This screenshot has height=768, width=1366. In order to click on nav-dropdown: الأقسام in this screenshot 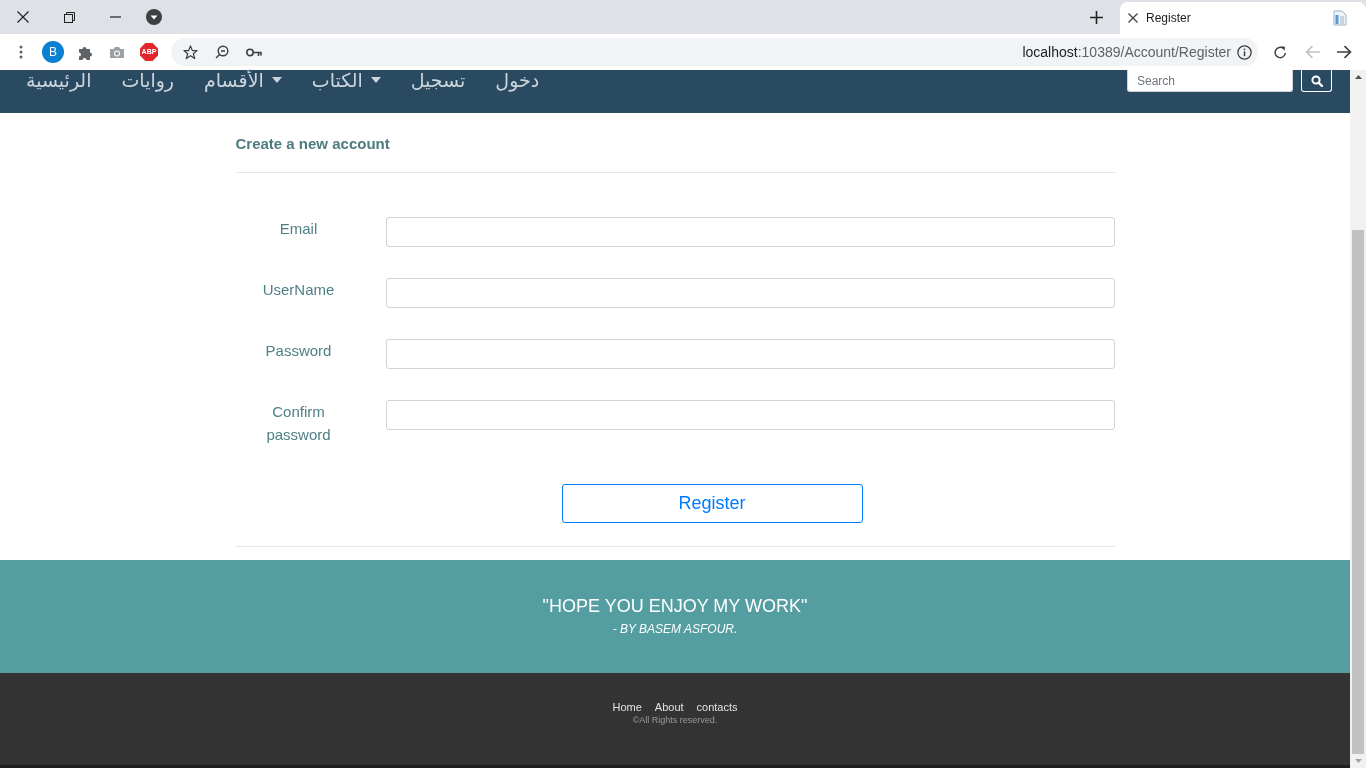, I will do `click(243, 80)`.